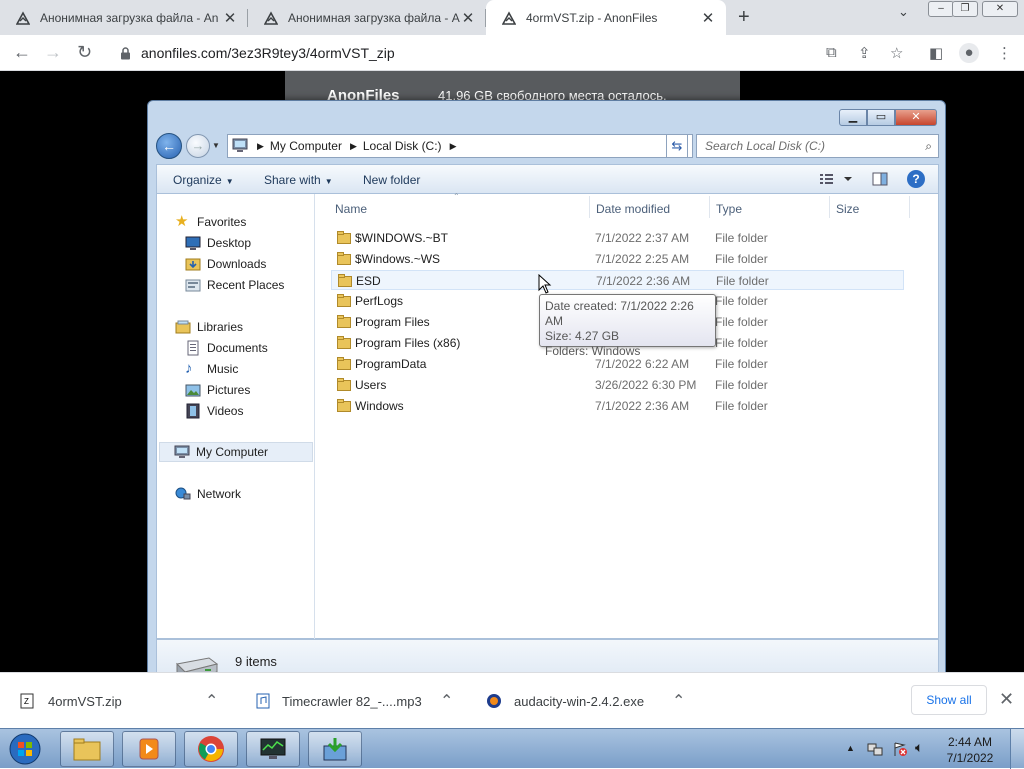  Describe the element at coordinates (351, 209) in the screenshot. I see `column-name: Name` at that location.